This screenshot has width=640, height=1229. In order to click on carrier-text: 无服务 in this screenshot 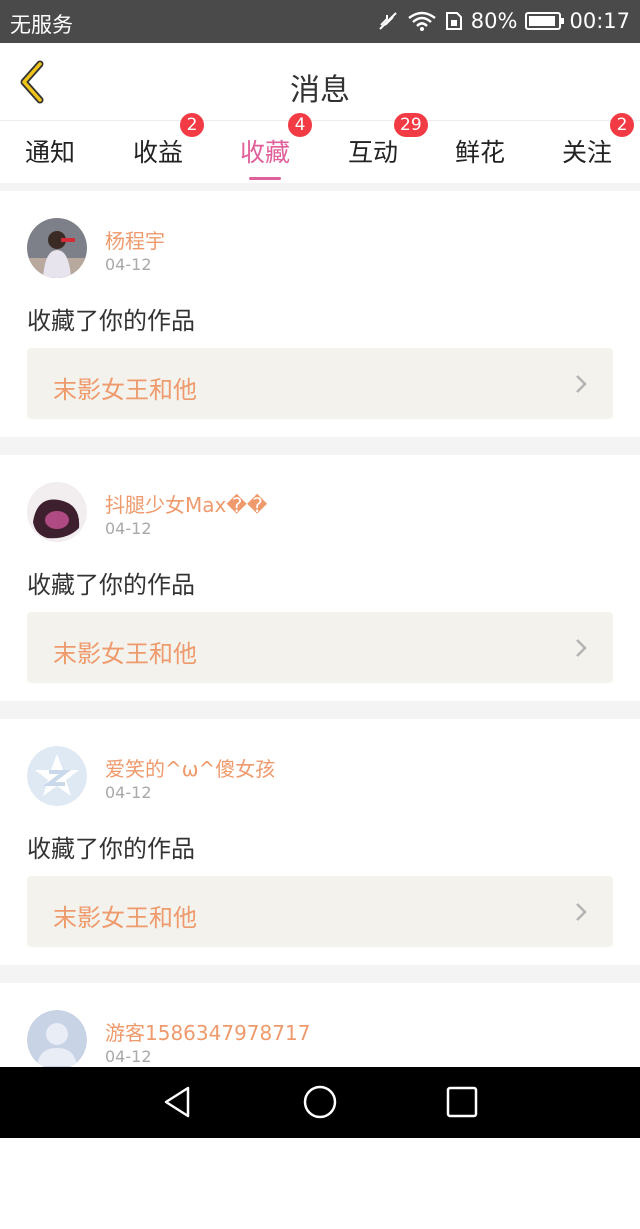, I will do `click(41, 25)`.